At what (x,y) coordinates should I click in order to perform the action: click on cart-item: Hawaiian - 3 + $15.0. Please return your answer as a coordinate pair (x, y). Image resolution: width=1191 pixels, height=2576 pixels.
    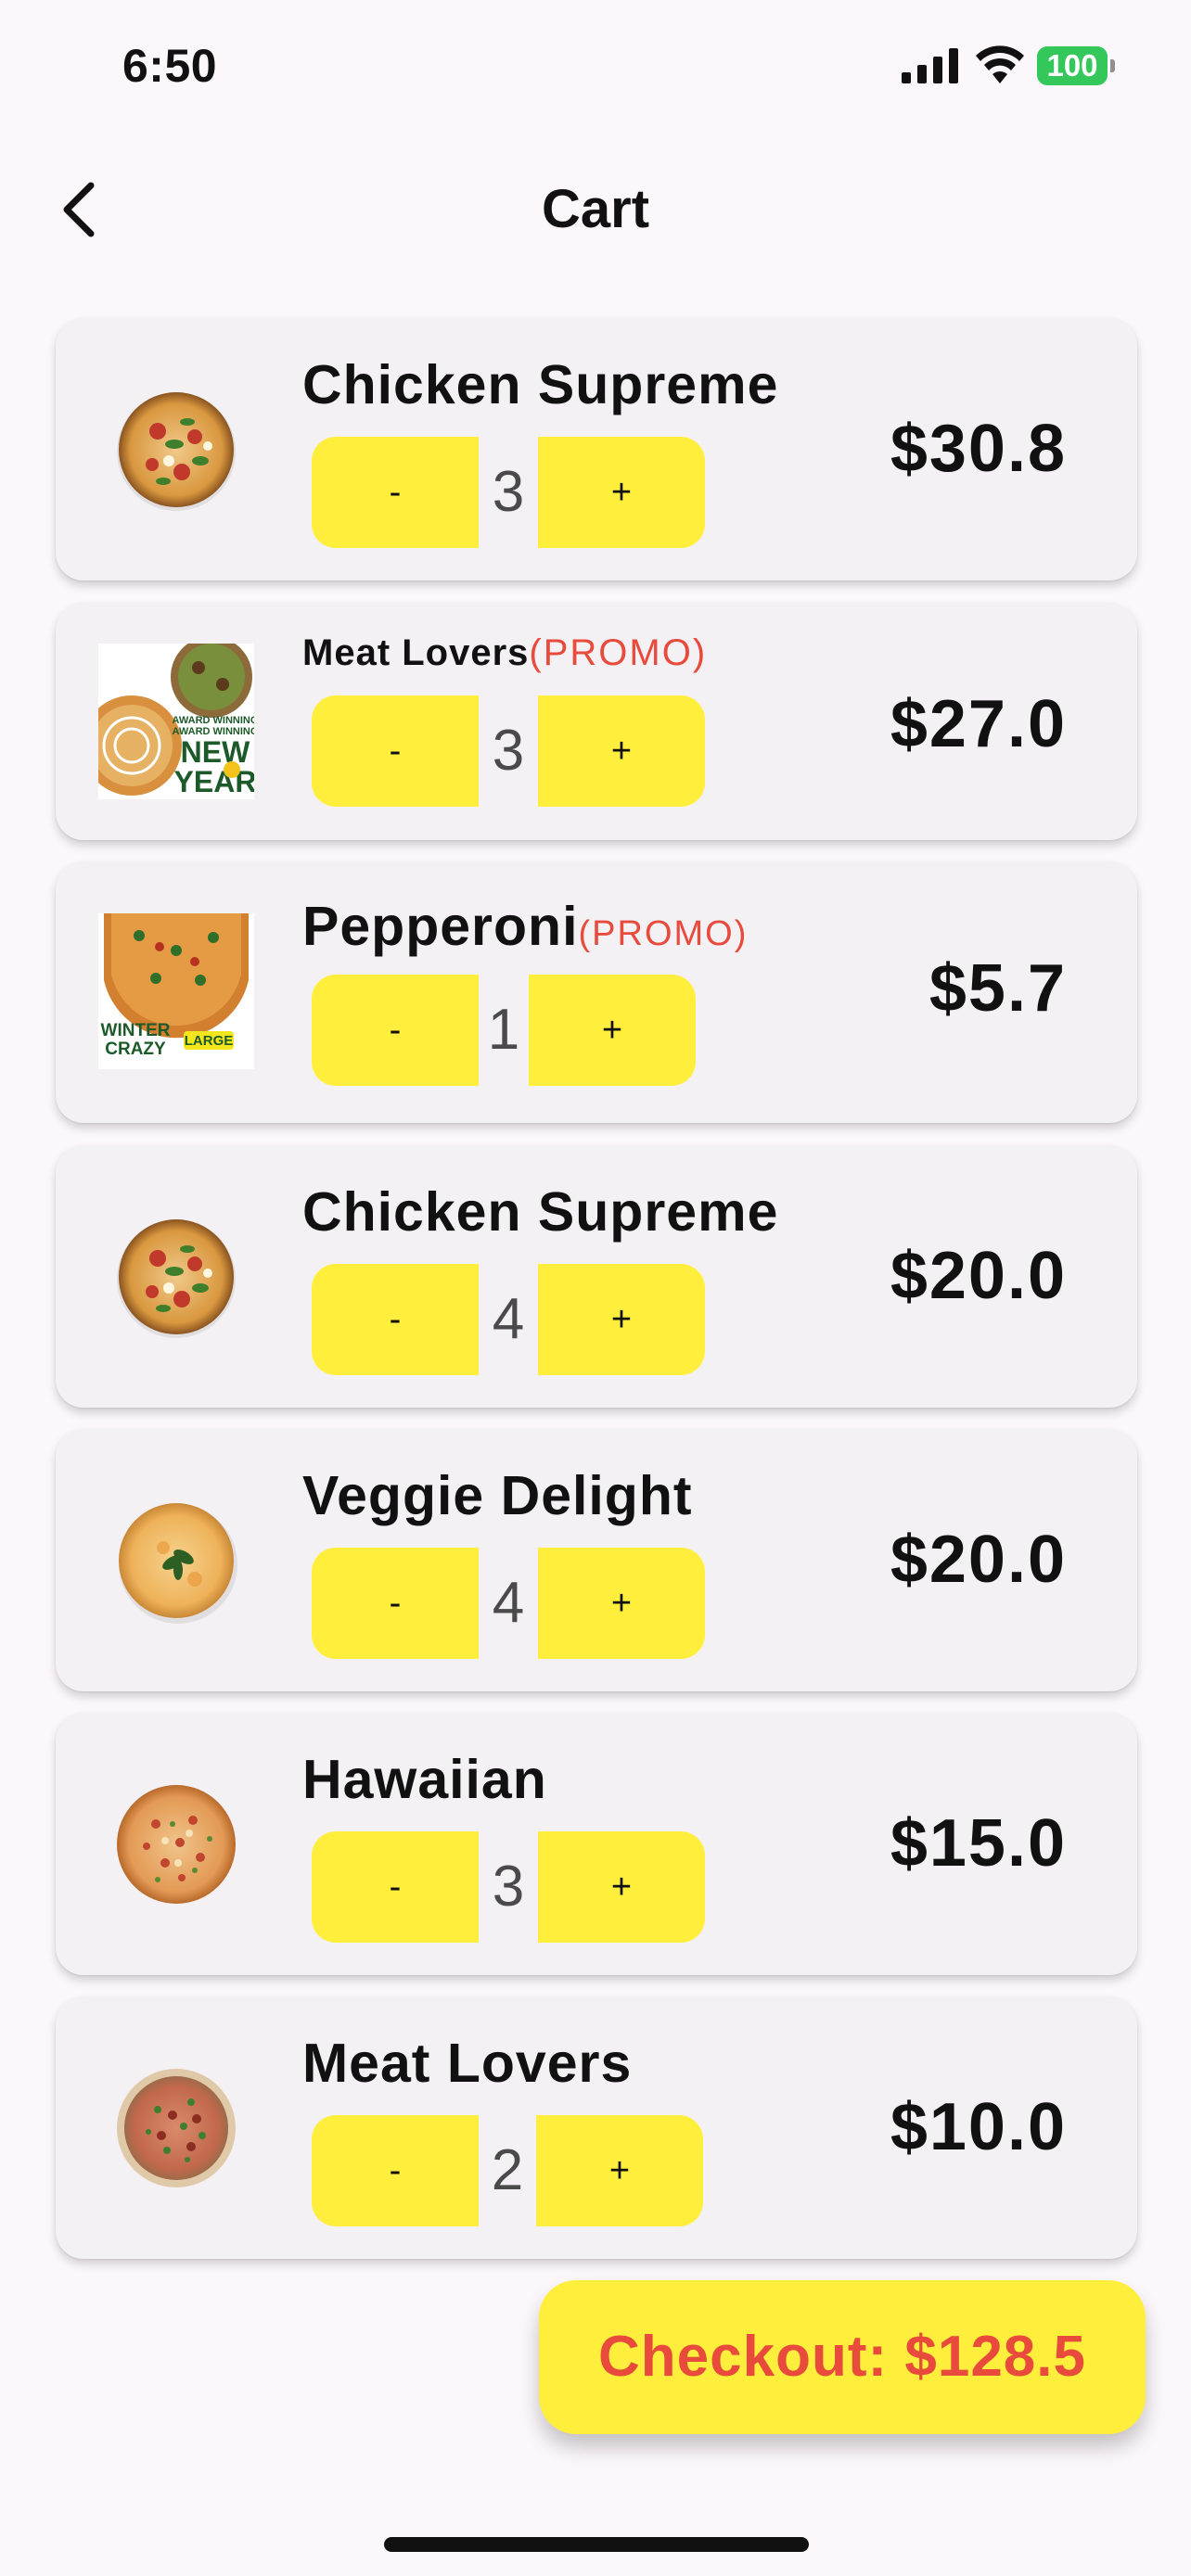
    Looking at the image, I should click on (597, 1844).